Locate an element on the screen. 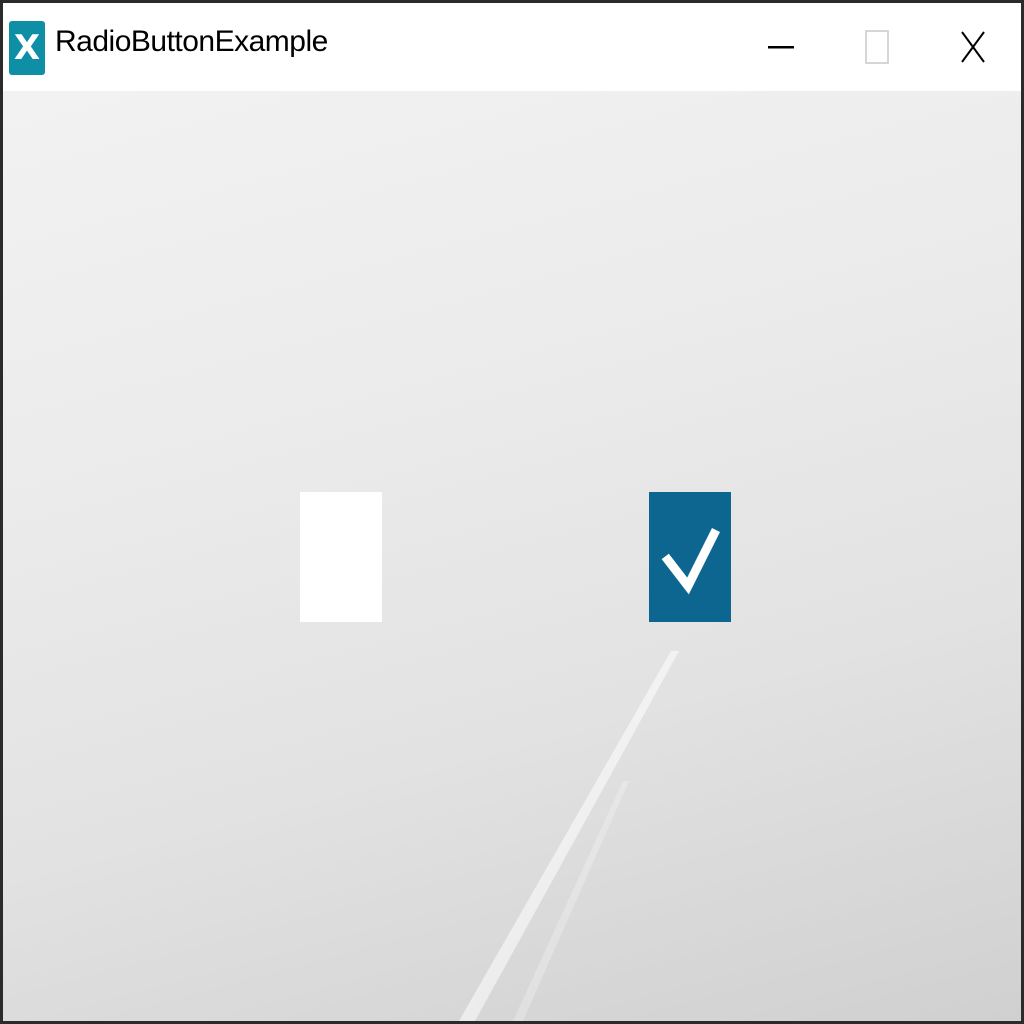  background-light-streak is located at coordinates (569, 836).